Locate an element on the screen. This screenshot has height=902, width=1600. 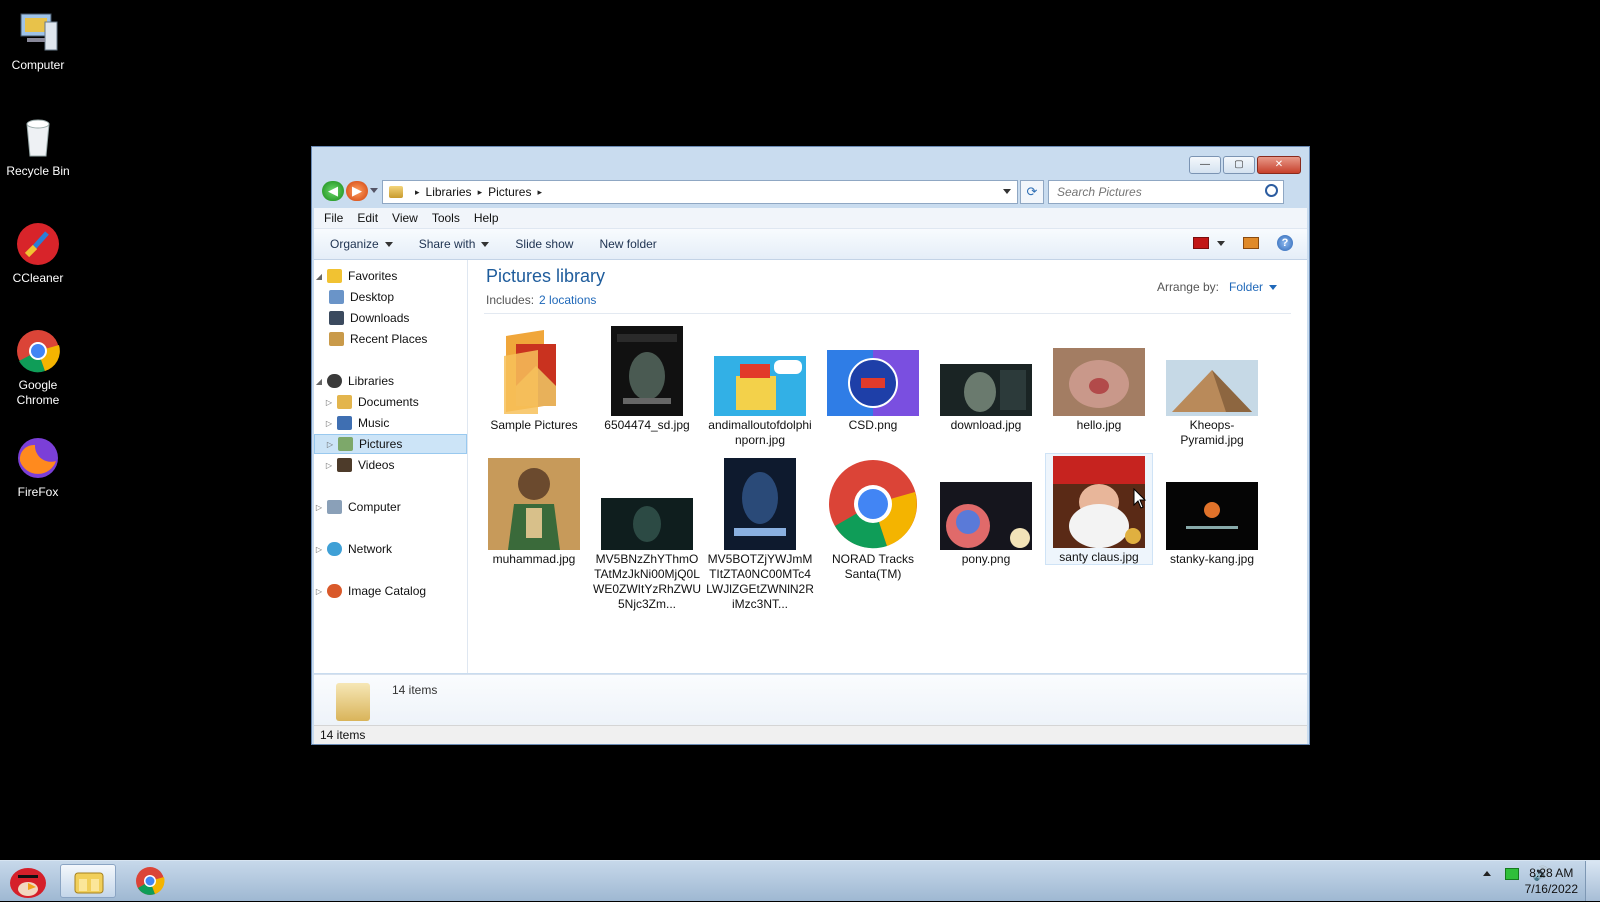
nav-label: Favorites is located at coordinates (373, 276).